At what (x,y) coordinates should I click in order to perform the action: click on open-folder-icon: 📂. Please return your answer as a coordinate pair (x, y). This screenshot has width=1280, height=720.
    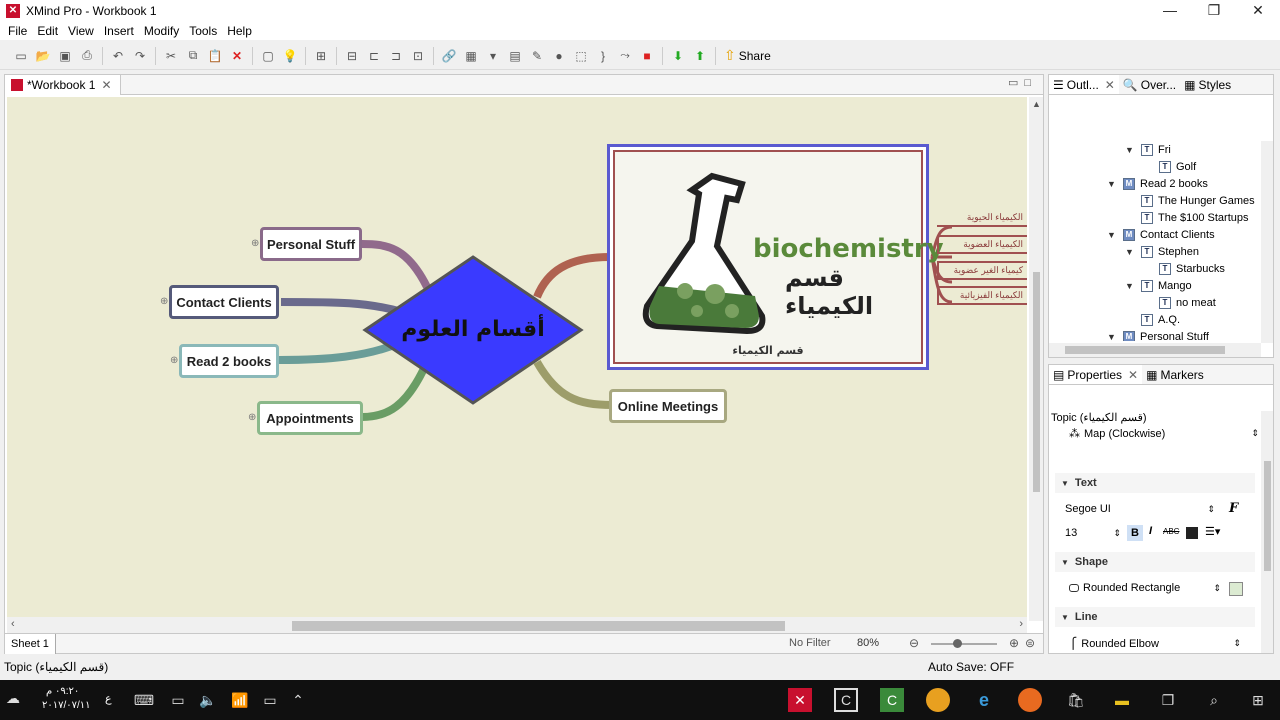
    Looking at the image, I should click on (43, 56).